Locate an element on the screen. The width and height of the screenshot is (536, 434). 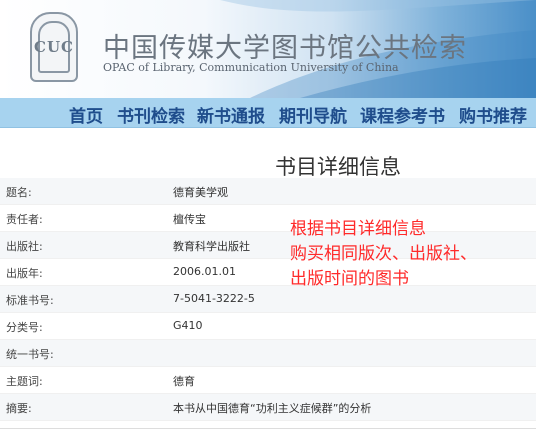
detail-value: 7-5041-3222-5 is located at coordinates (214, 298).